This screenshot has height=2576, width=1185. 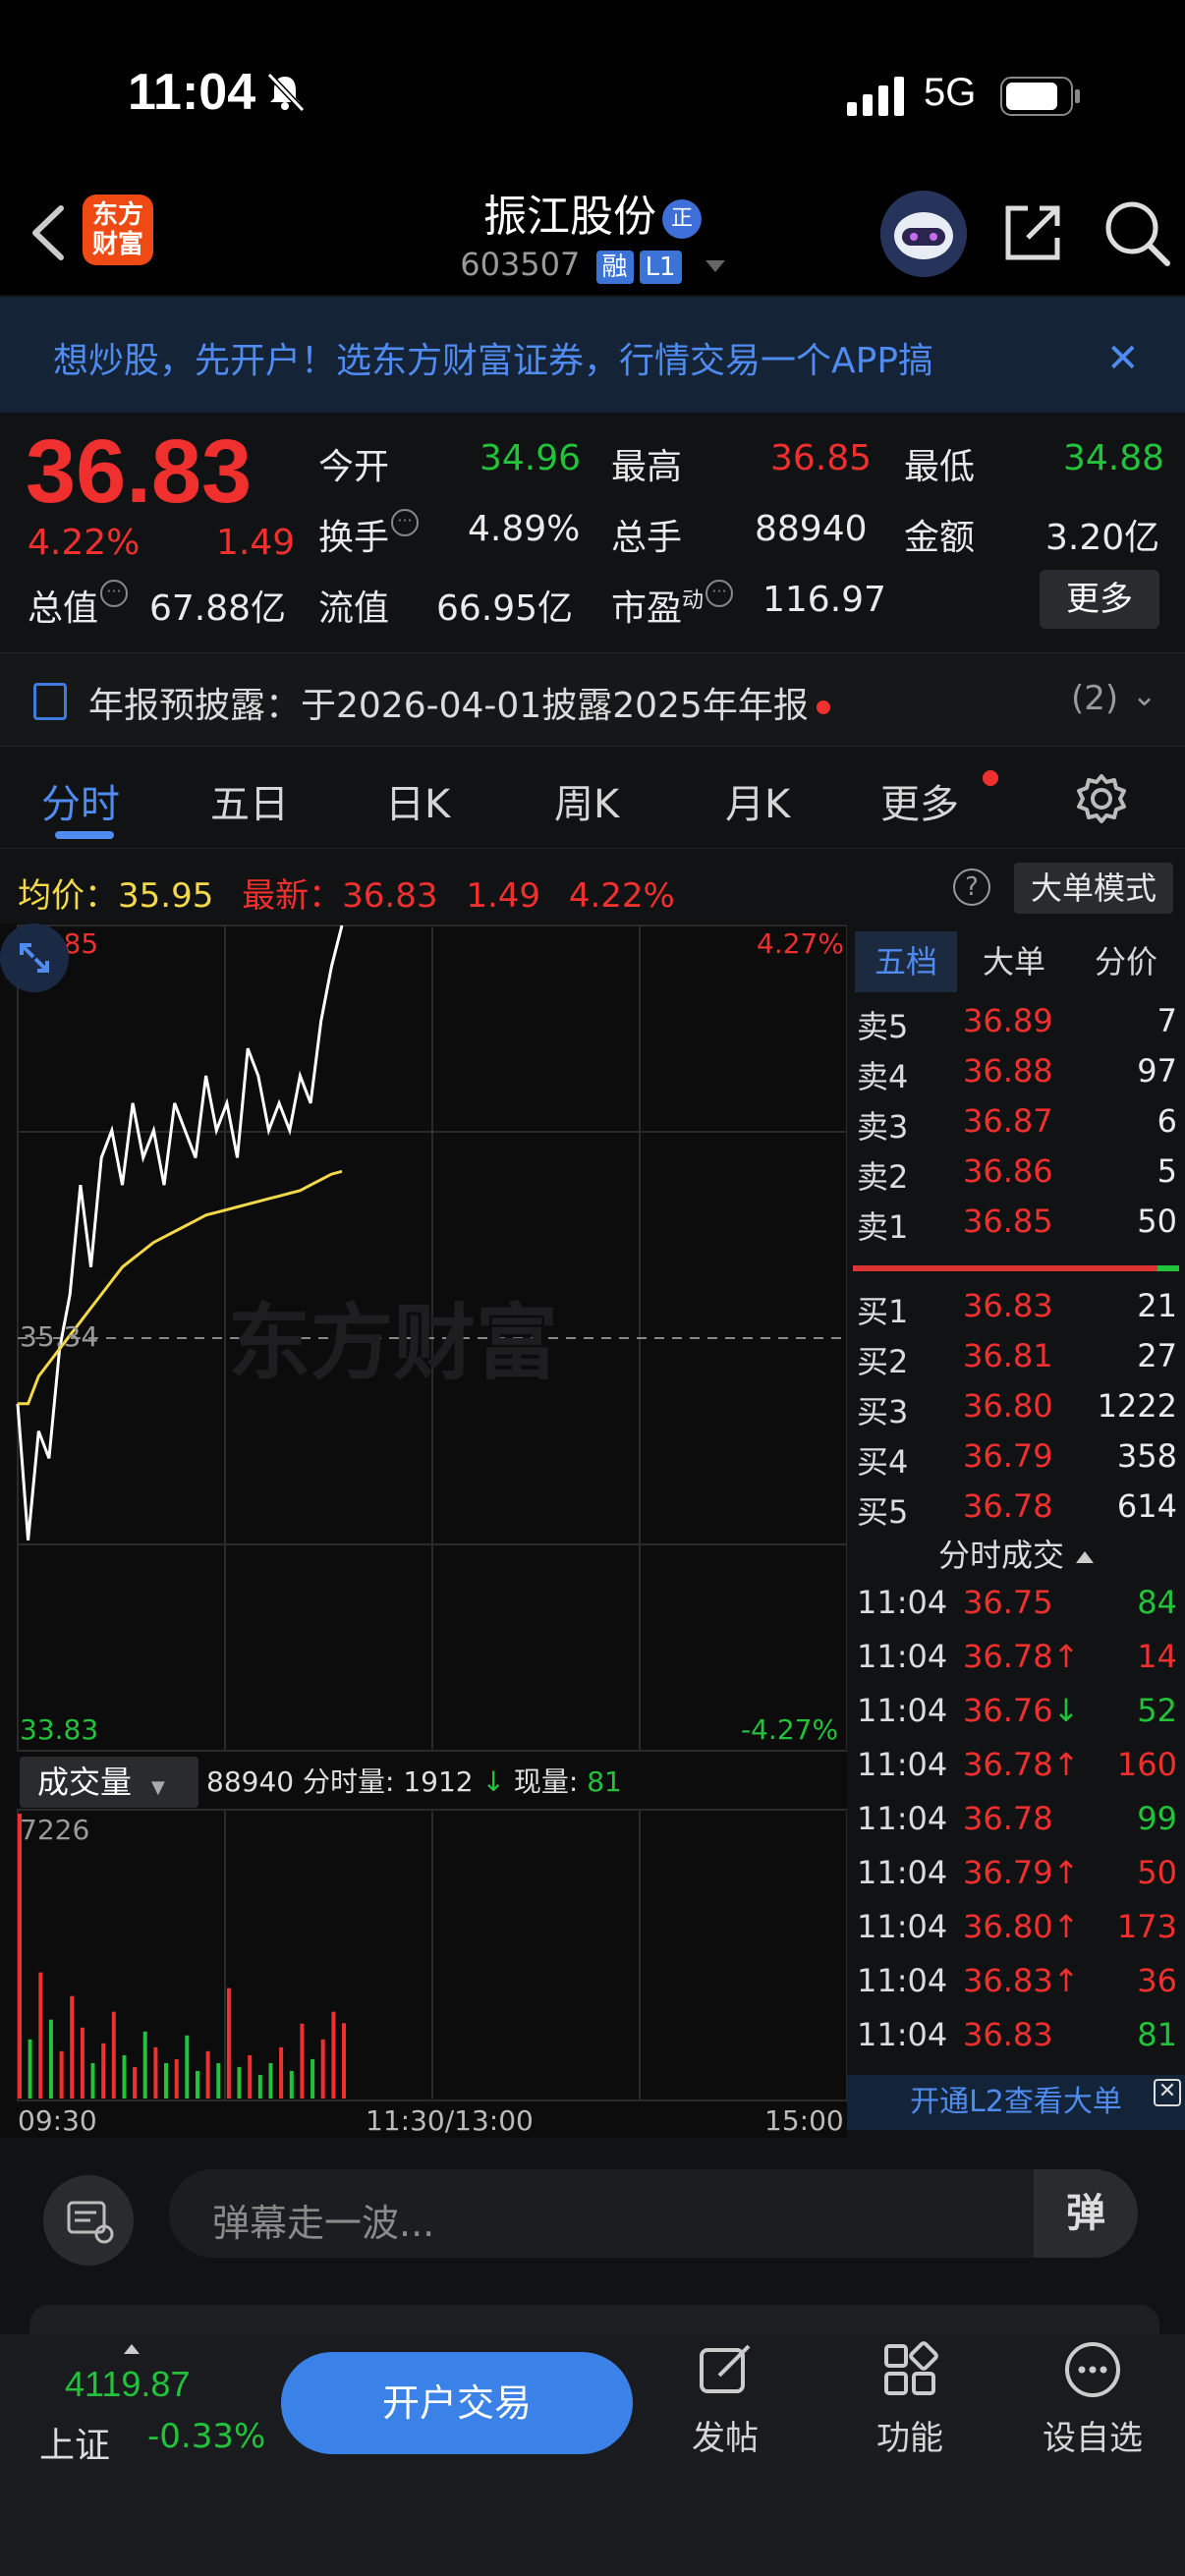 I want to click on l2-promo-banner: 开通L2查看大单 ✕, so click(x=1016, y=2102).